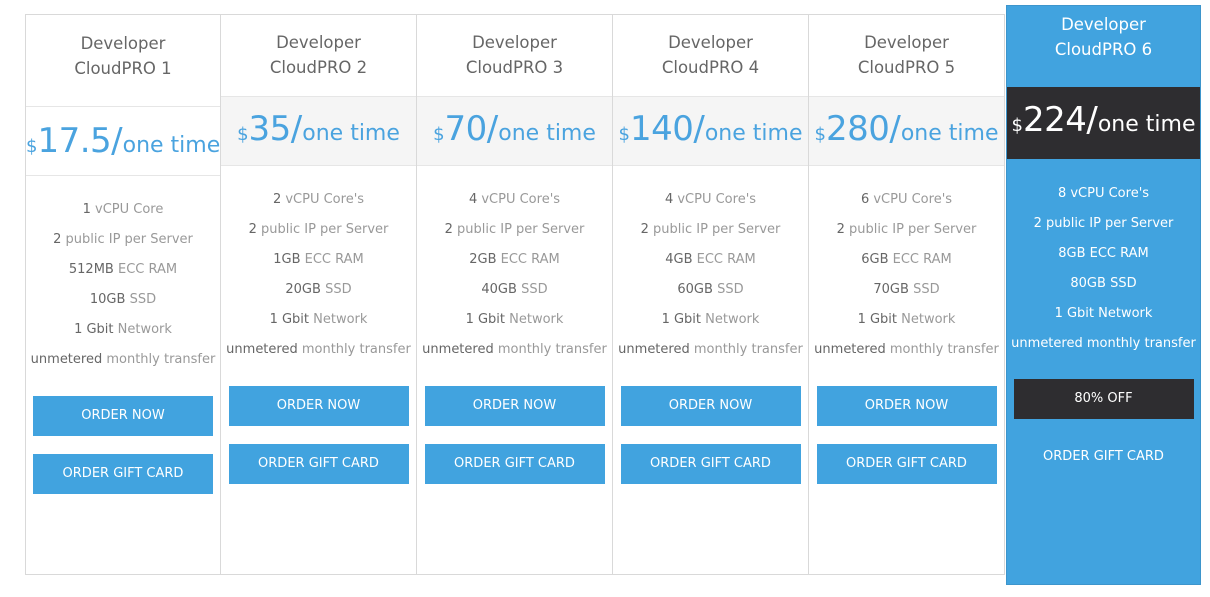 The image size is (1210, 597). Describe the element at coordinates (514, 55) in the screenshot. I see `plan-title: Developer CloudPRO 3` at that location.